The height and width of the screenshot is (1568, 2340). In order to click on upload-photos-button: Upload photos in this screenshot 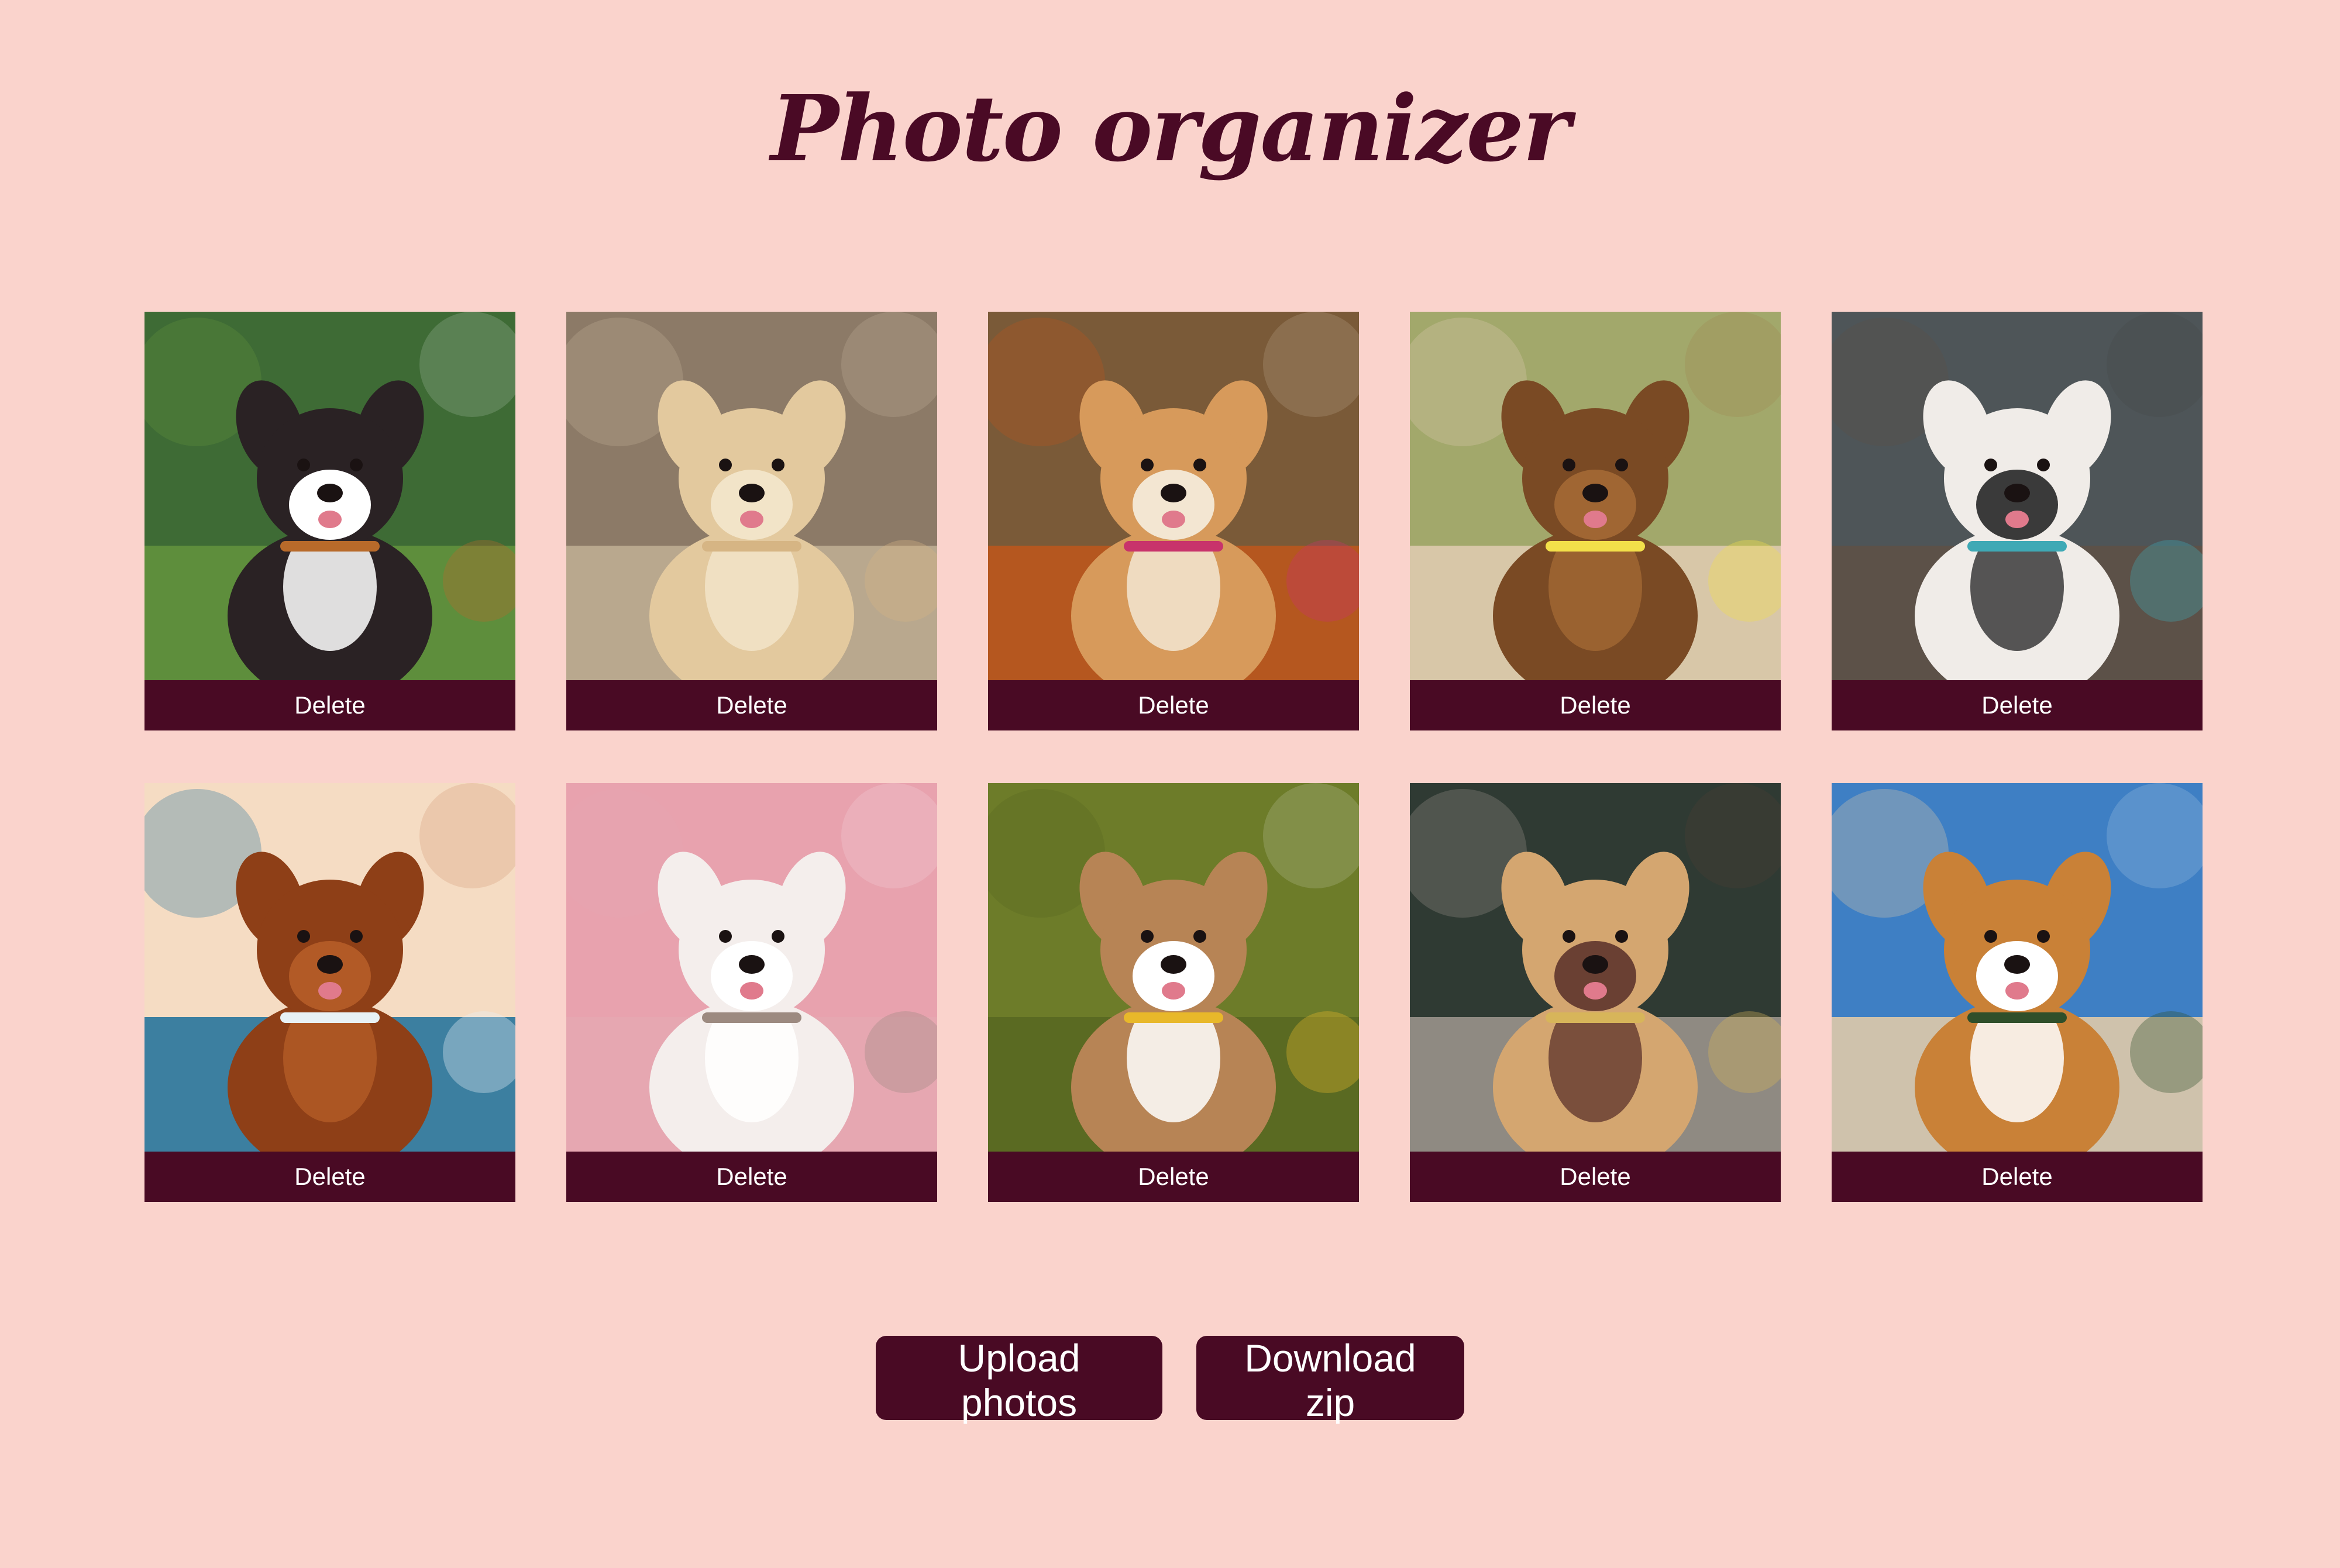, I will do `click(1019, 1380)`.